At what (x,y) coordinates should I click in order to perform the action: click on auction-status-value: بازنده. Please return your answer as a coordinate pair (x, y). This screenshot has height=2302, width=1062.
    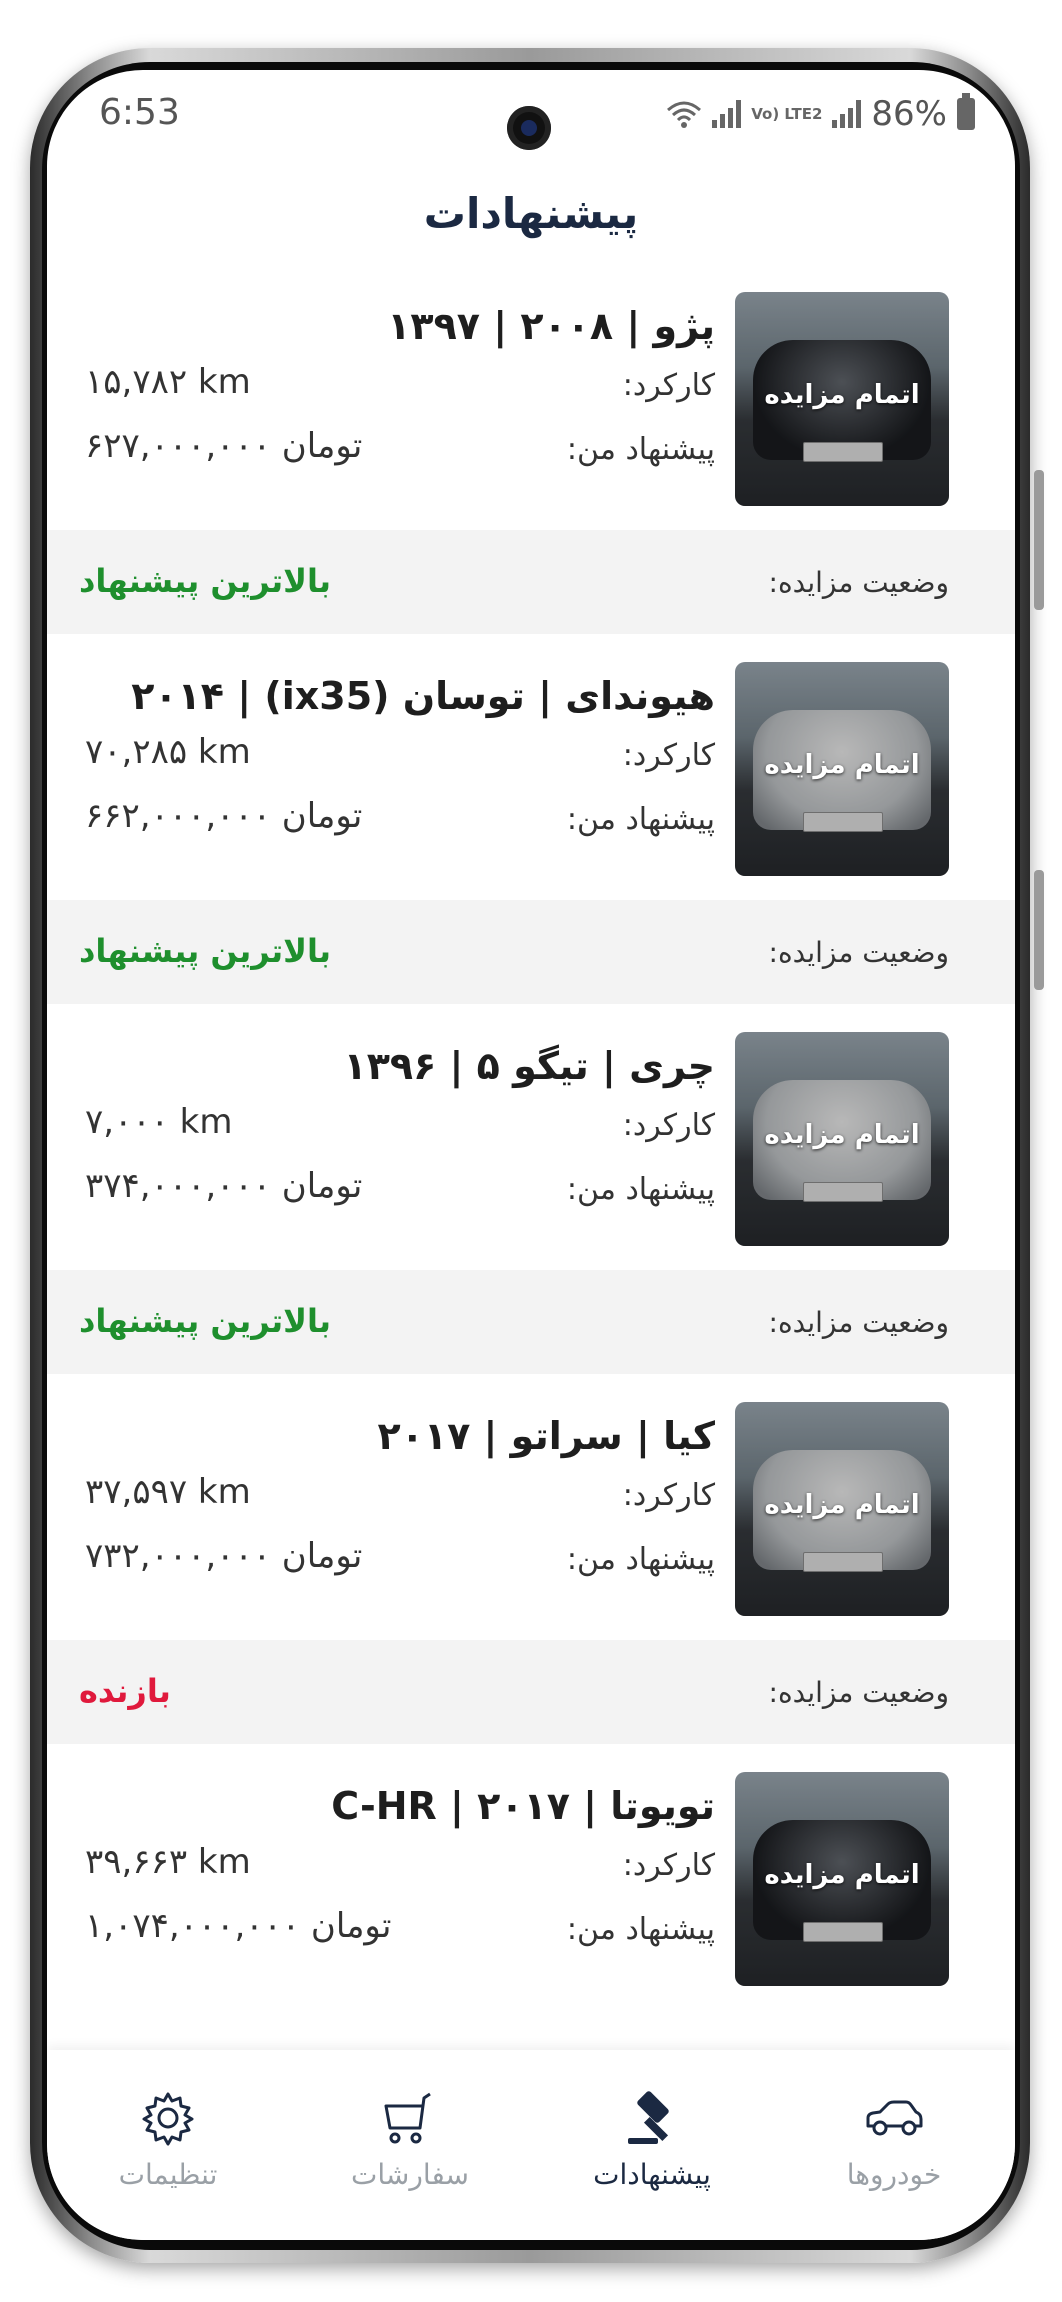
    Looking at the image, I should click on (125, 1691).